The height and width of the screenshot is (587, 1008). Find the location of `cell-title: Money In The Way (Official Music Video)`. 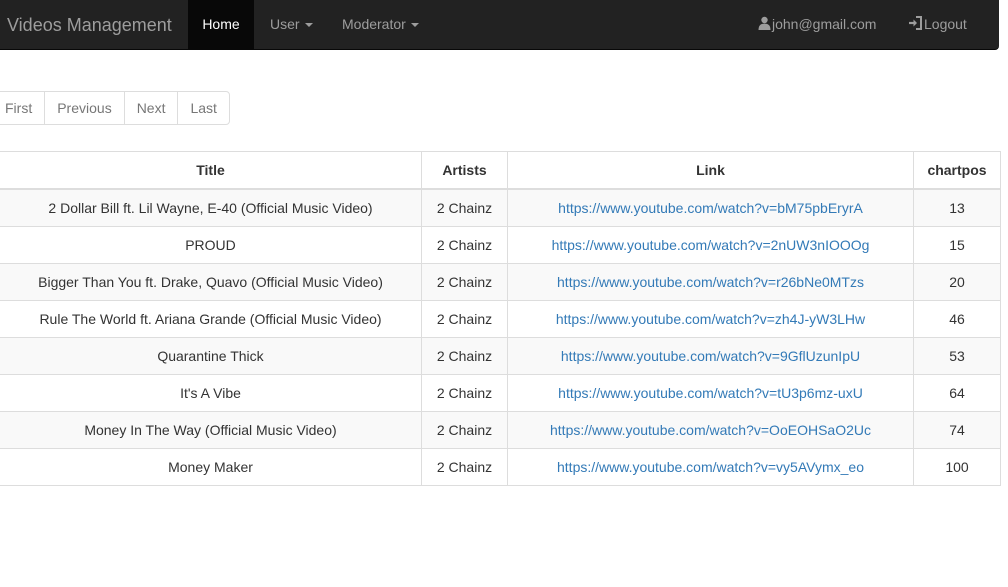

cell-title: Money In The Way (Official Music Video) is located at coordinates (211, 430).